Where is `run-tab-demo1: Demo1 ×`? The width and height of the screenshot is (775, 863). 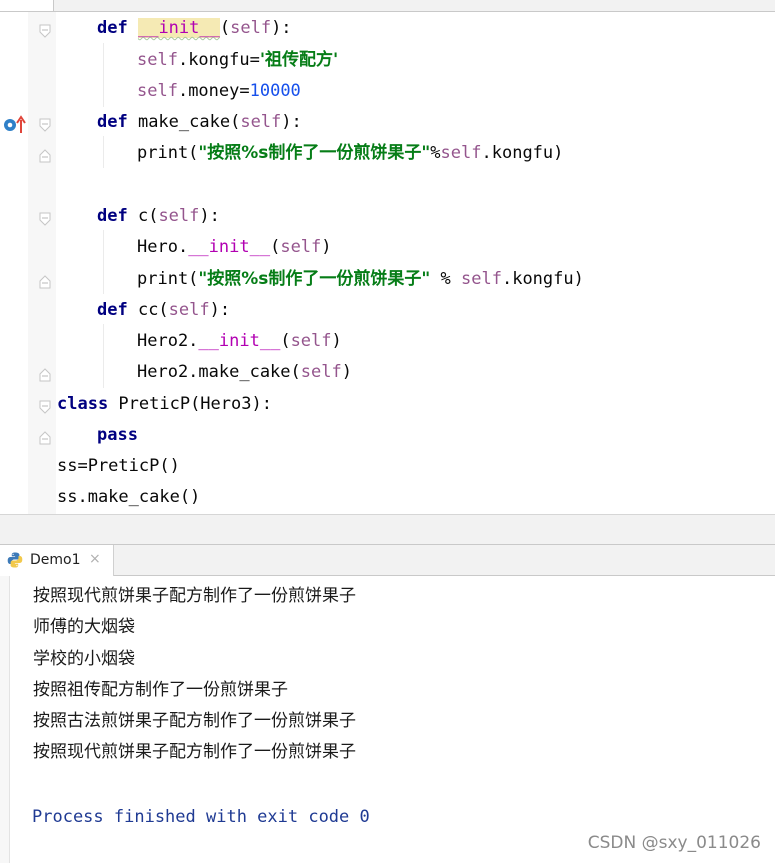
run-tab-demo1: Demo1 × is located at coordinates (57, 560).